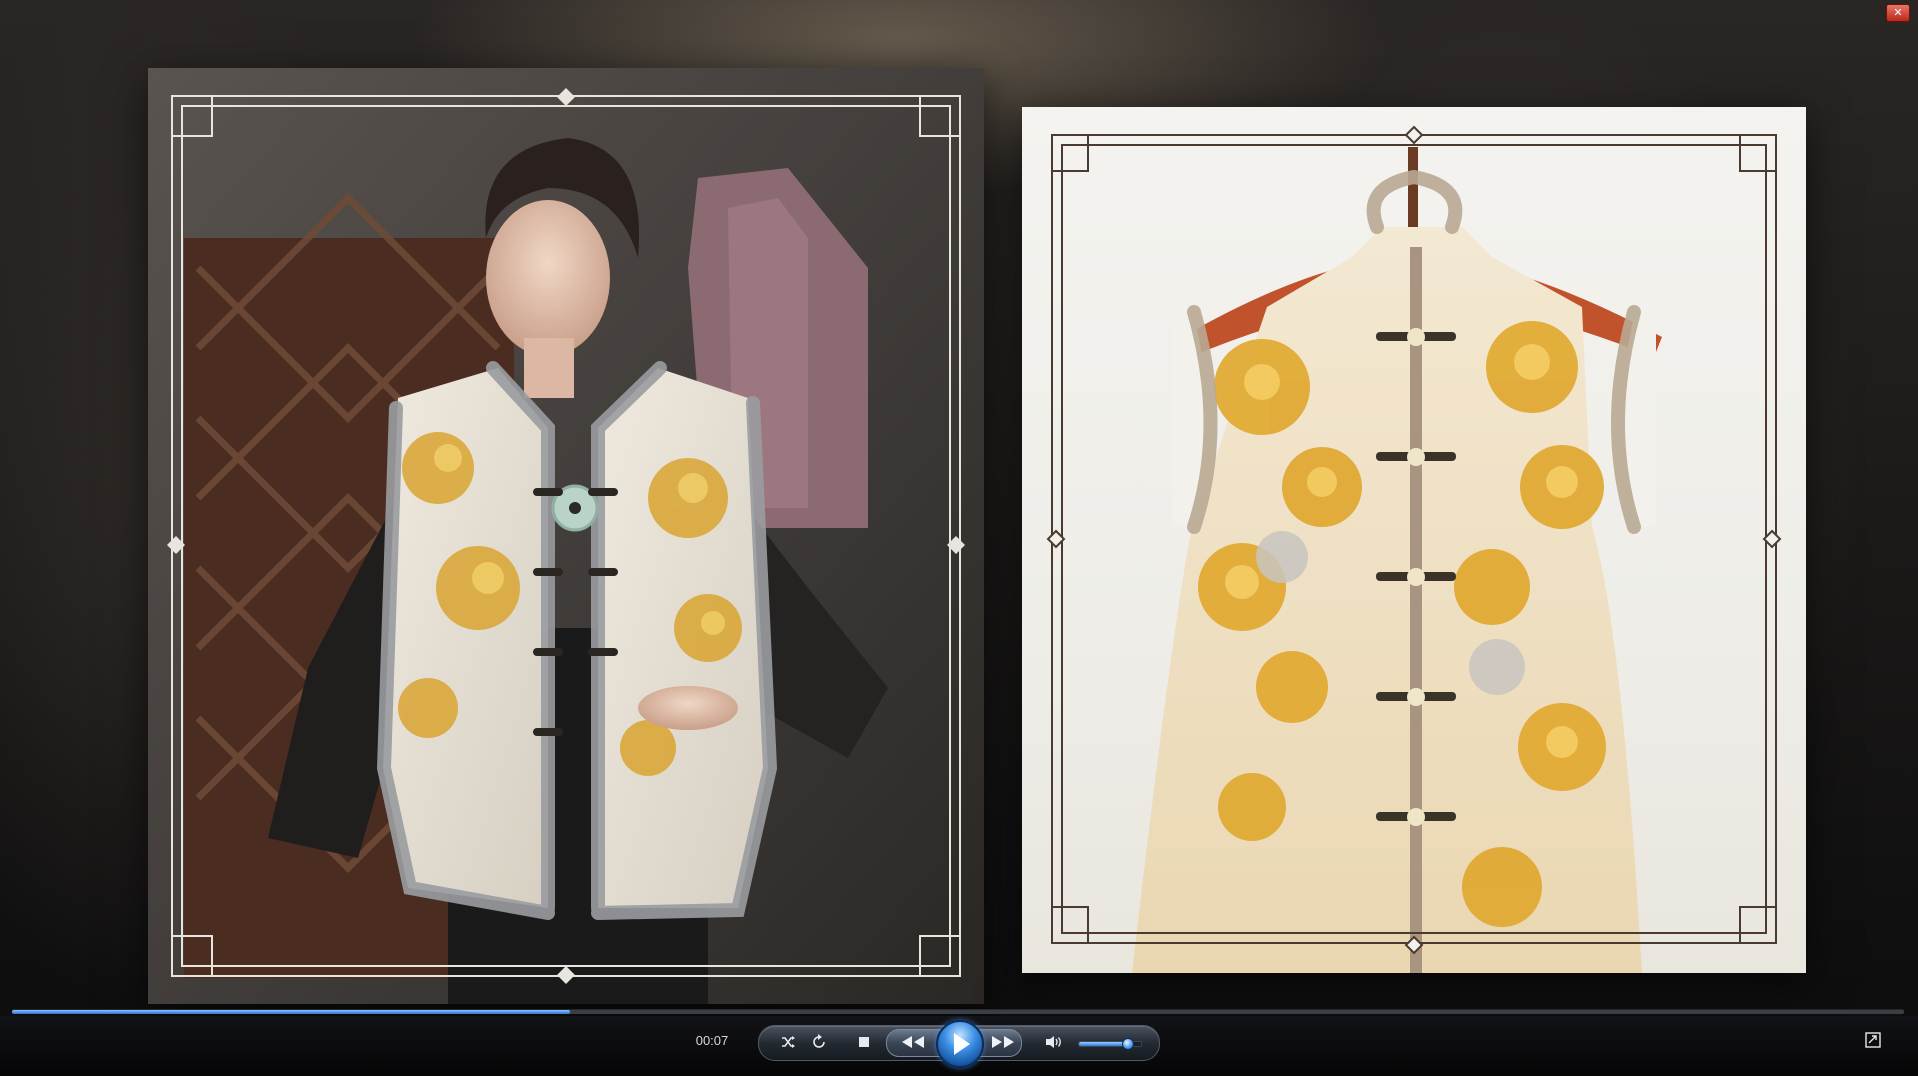 This screenshot has height=1076, width=1918. I want to click on stop-icon, so click(864, 1042).